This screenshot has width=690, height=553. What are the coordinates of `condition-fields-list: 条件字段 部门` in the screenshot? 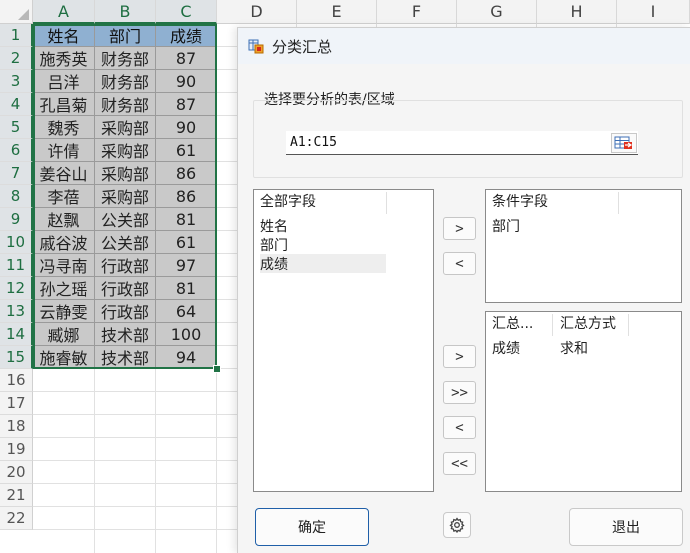 It's located at (583, 246).